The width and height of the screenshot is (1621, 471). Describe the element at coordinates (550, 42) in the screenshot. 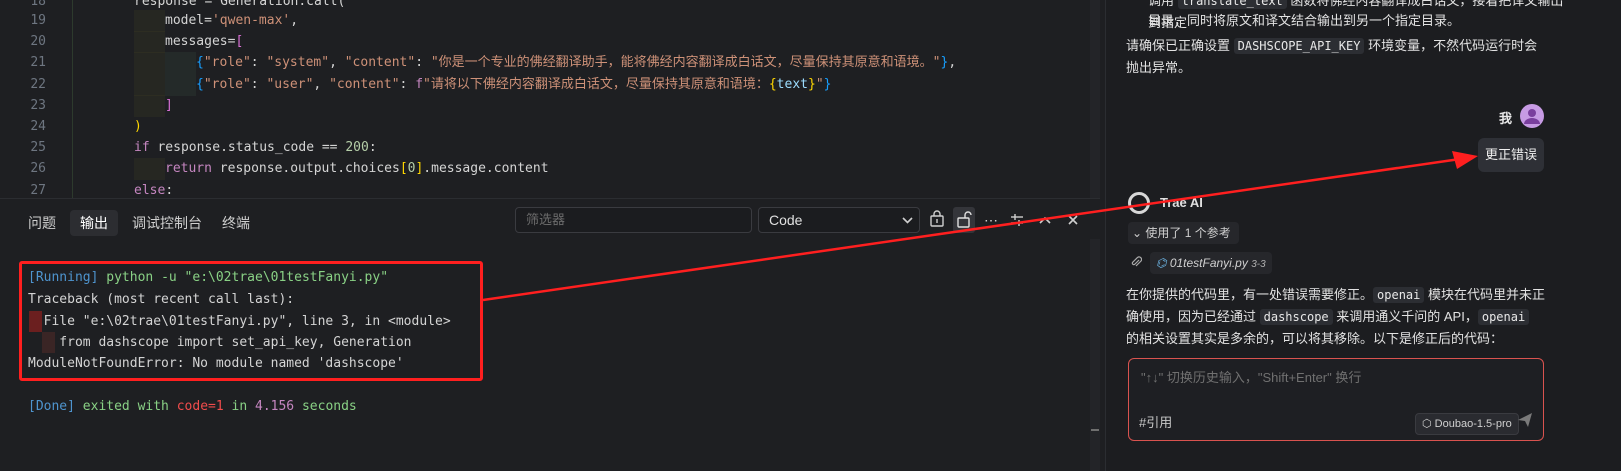

I see `code-line: 20 messages=[` at that location.